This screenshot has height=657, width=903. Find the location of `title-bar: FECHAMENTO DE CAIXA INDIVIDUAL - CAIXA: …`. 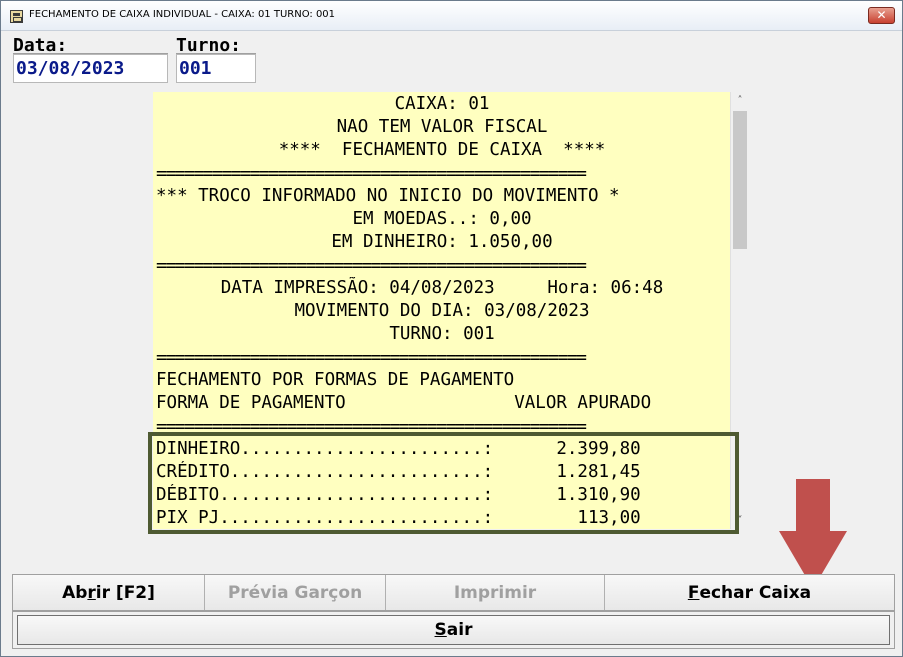

title-bar: FECHAMENTO DE CAIXA INDIVIDUAL - CAIXA: … is located at coordinates (451, 16).